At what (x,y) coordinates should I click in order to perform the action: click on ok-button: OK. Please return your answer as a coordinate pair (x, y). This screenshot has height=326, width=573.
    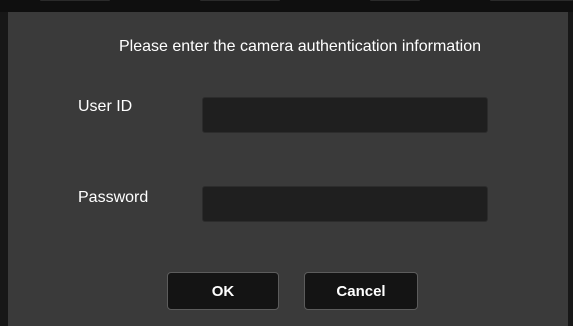
    Looking at the image, I should click on (223, 291).